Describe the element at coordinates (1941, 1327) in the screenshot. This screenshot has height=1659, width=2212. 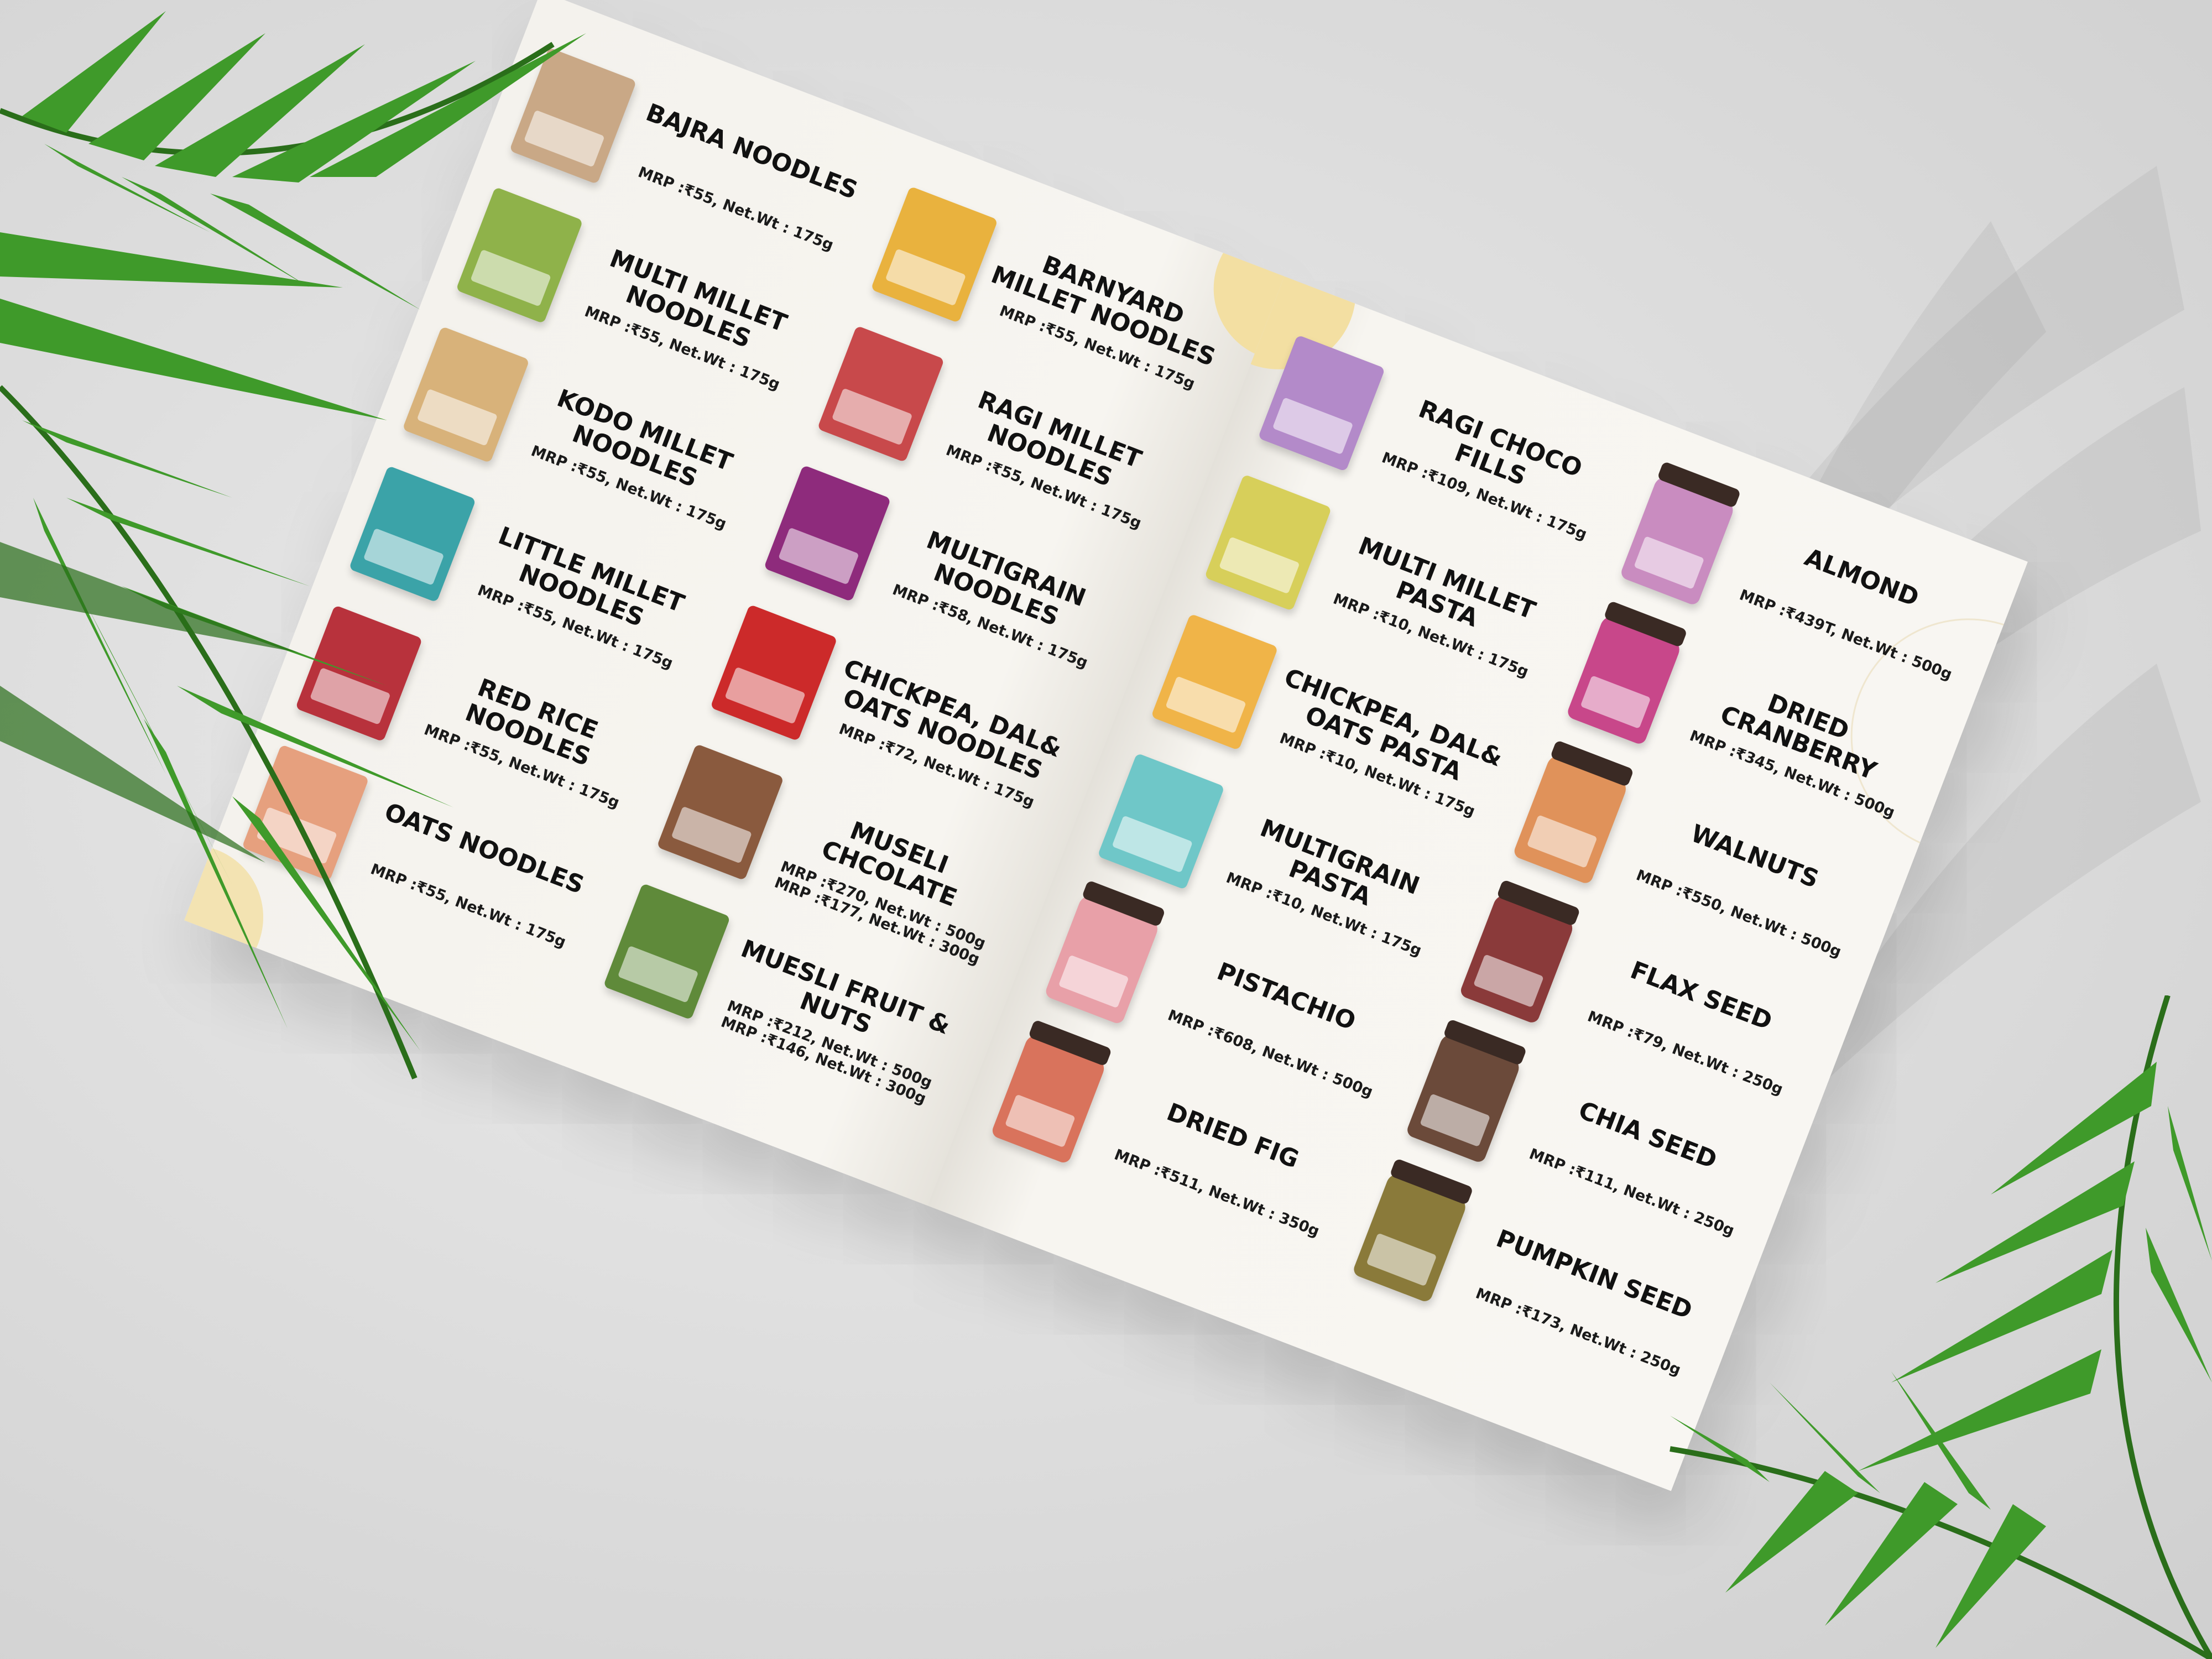
I see `palm-leaf-bottom-right` at that location.